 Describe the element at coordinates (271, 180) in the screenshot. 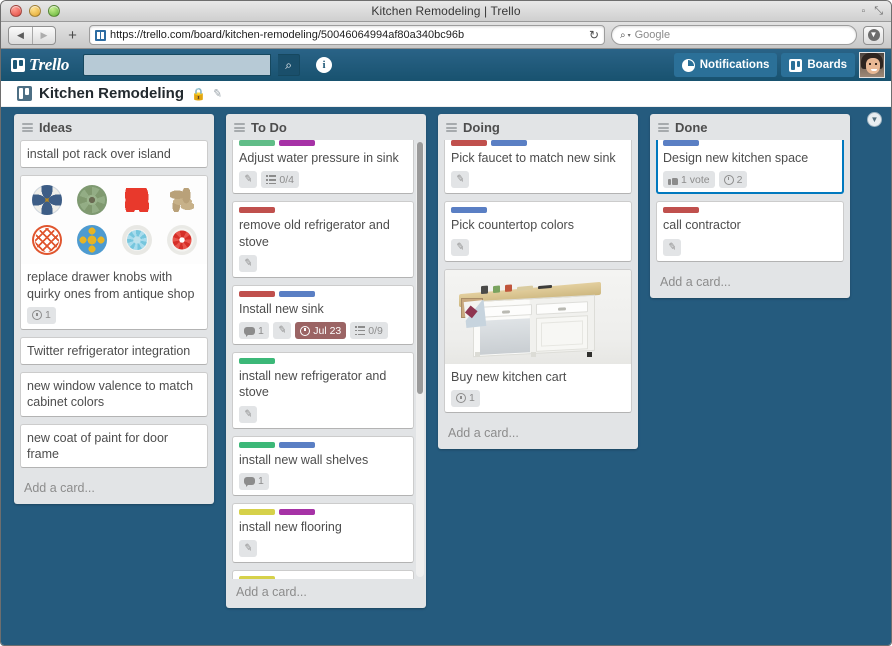

I see `checklist-icon` at that location.